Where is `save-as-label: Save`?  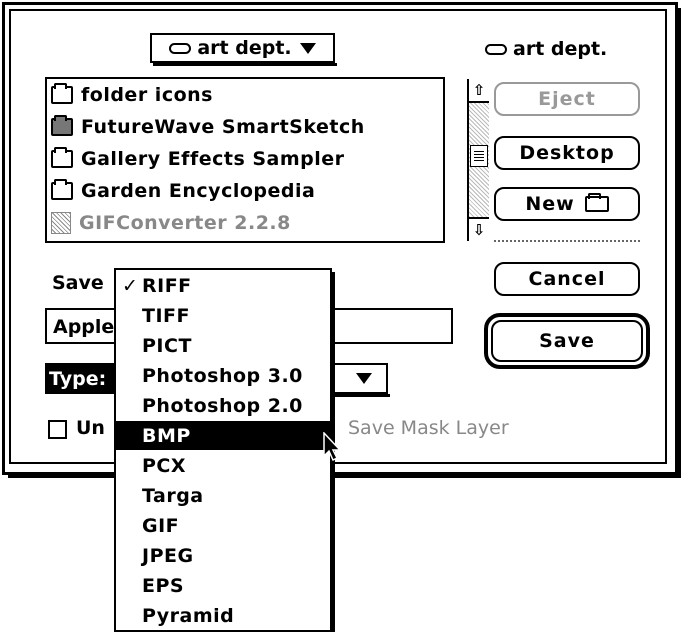 save-as-label: Save is located at coordinates (78, 283).